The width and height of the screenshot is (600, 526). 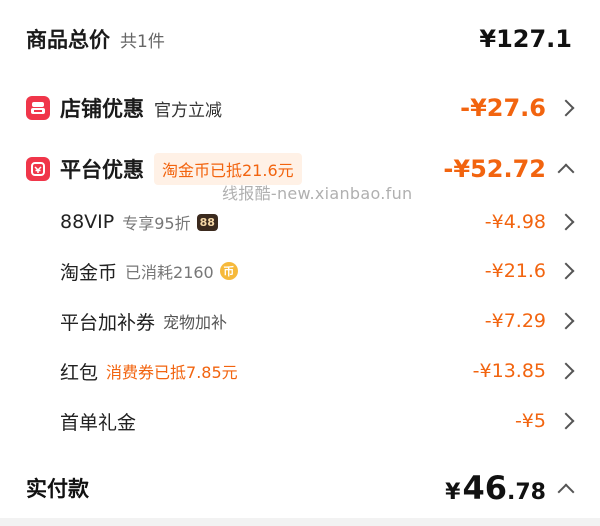 I want to click on shop-discount-row: 店铺优惠 官方立减 -¥27.6, so click(x=300, y=108).